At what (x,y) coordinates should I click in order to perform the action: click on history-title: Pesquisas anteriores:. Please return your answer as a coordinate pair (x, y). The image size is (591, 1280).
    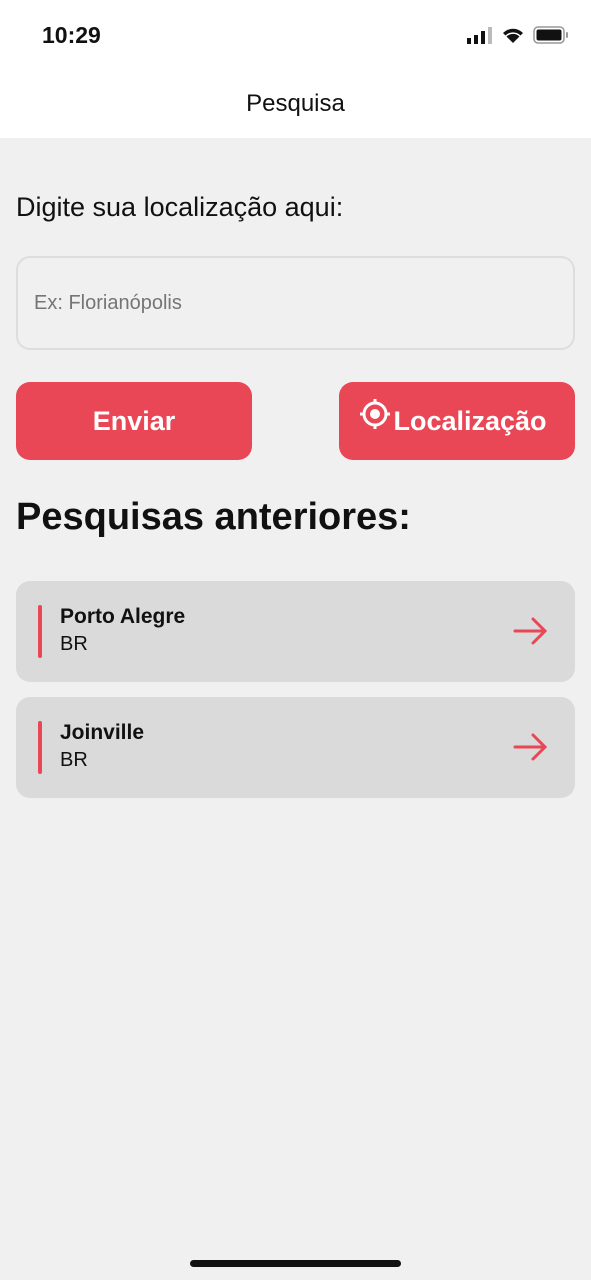
    Looking at the image, I should click on (213, 517).